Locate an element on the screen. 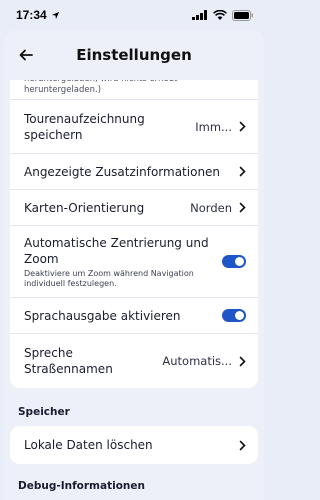 The width and height of the screenshot is (320, 500). status-time: 17:34 is located at coordinates (31, 15).